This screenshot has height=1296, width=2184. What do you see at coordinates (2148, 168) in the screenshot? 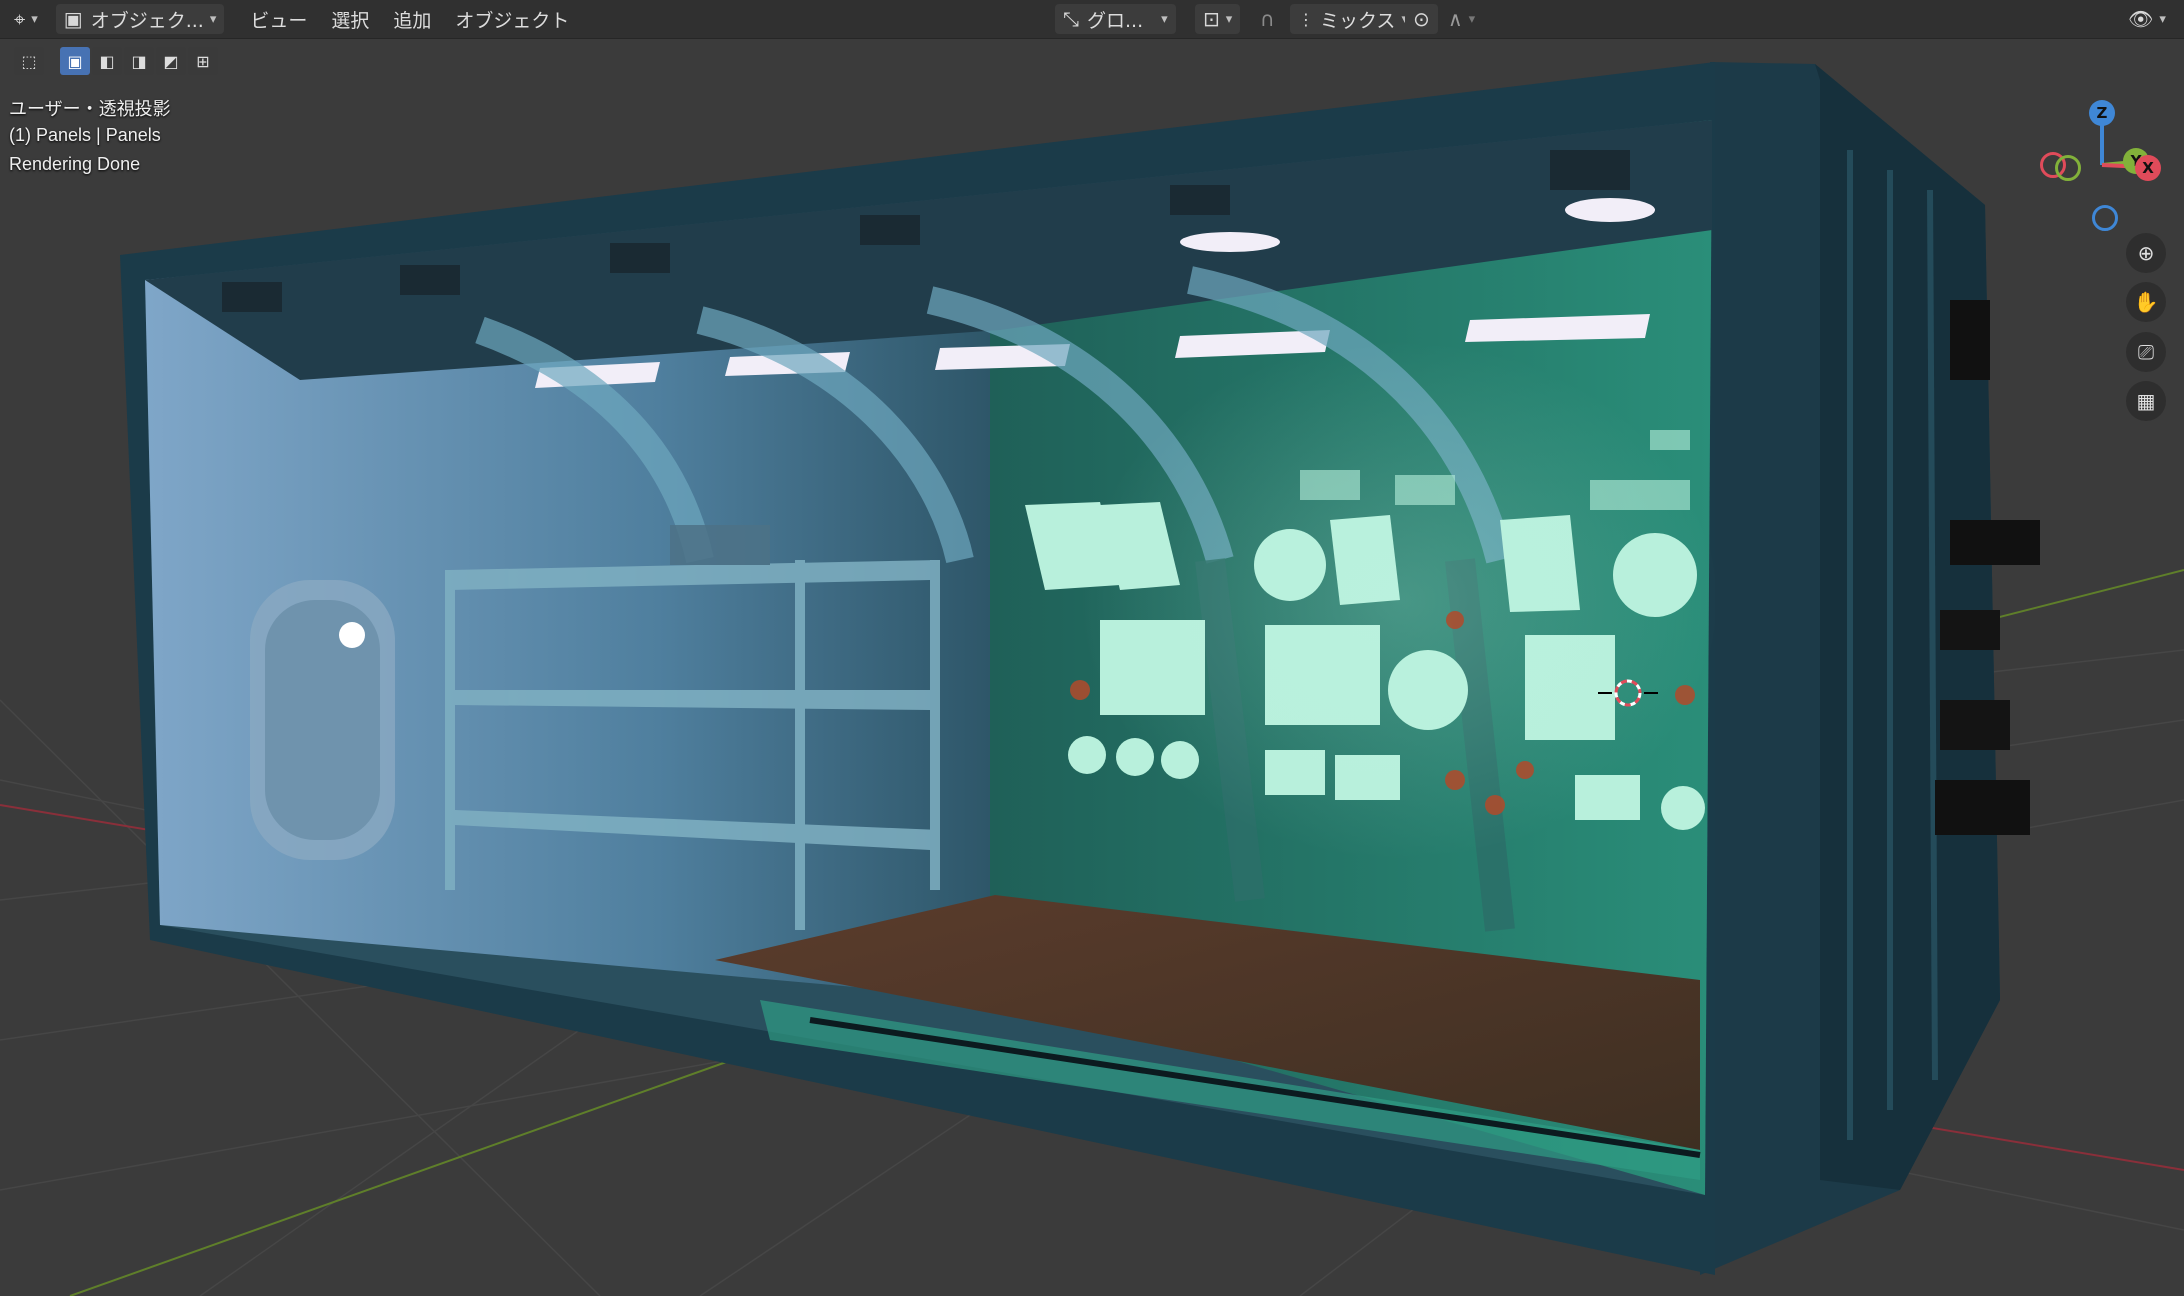
I see `gizmo-x-axis: X` at bounding box center [2148, 168].